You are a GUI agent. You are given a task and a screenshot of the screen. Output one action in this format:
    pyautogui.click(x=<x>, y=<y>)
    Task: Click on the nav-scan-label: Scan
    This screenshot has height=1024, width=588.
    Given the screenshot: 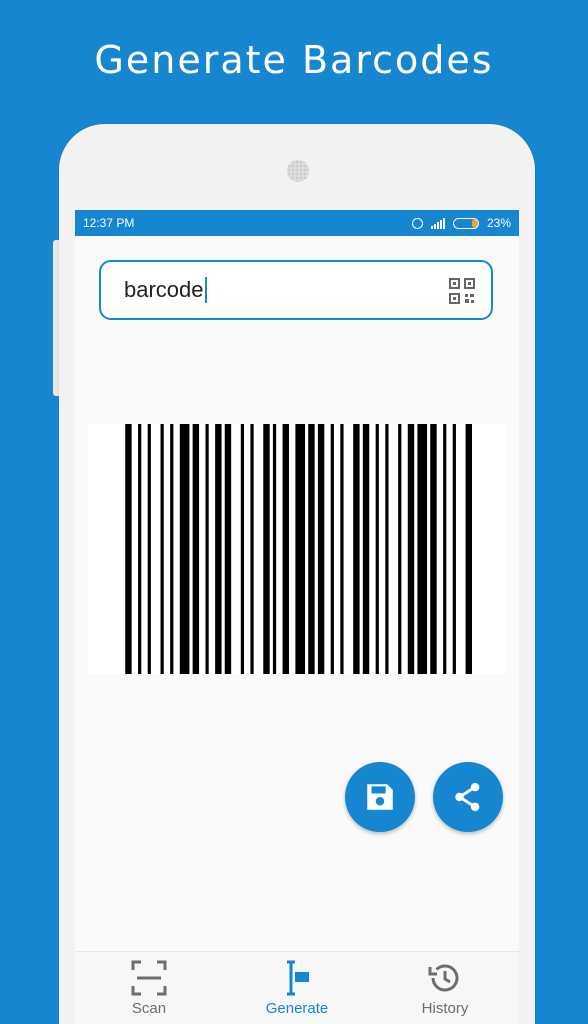 What is the action you would take?
    pyautogui.click(x=149, y=1008)
    